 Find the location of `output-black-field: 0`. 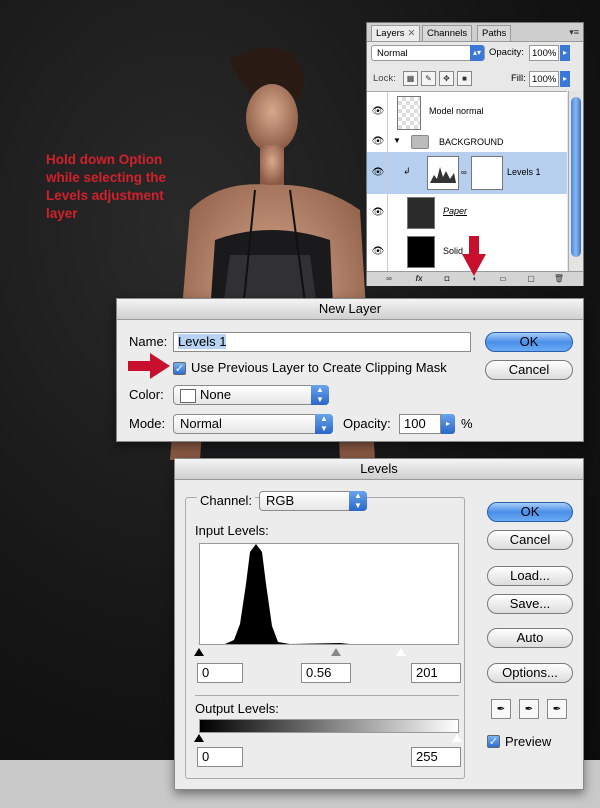

output-black-field: 0 is located at coordinates (220, 757).